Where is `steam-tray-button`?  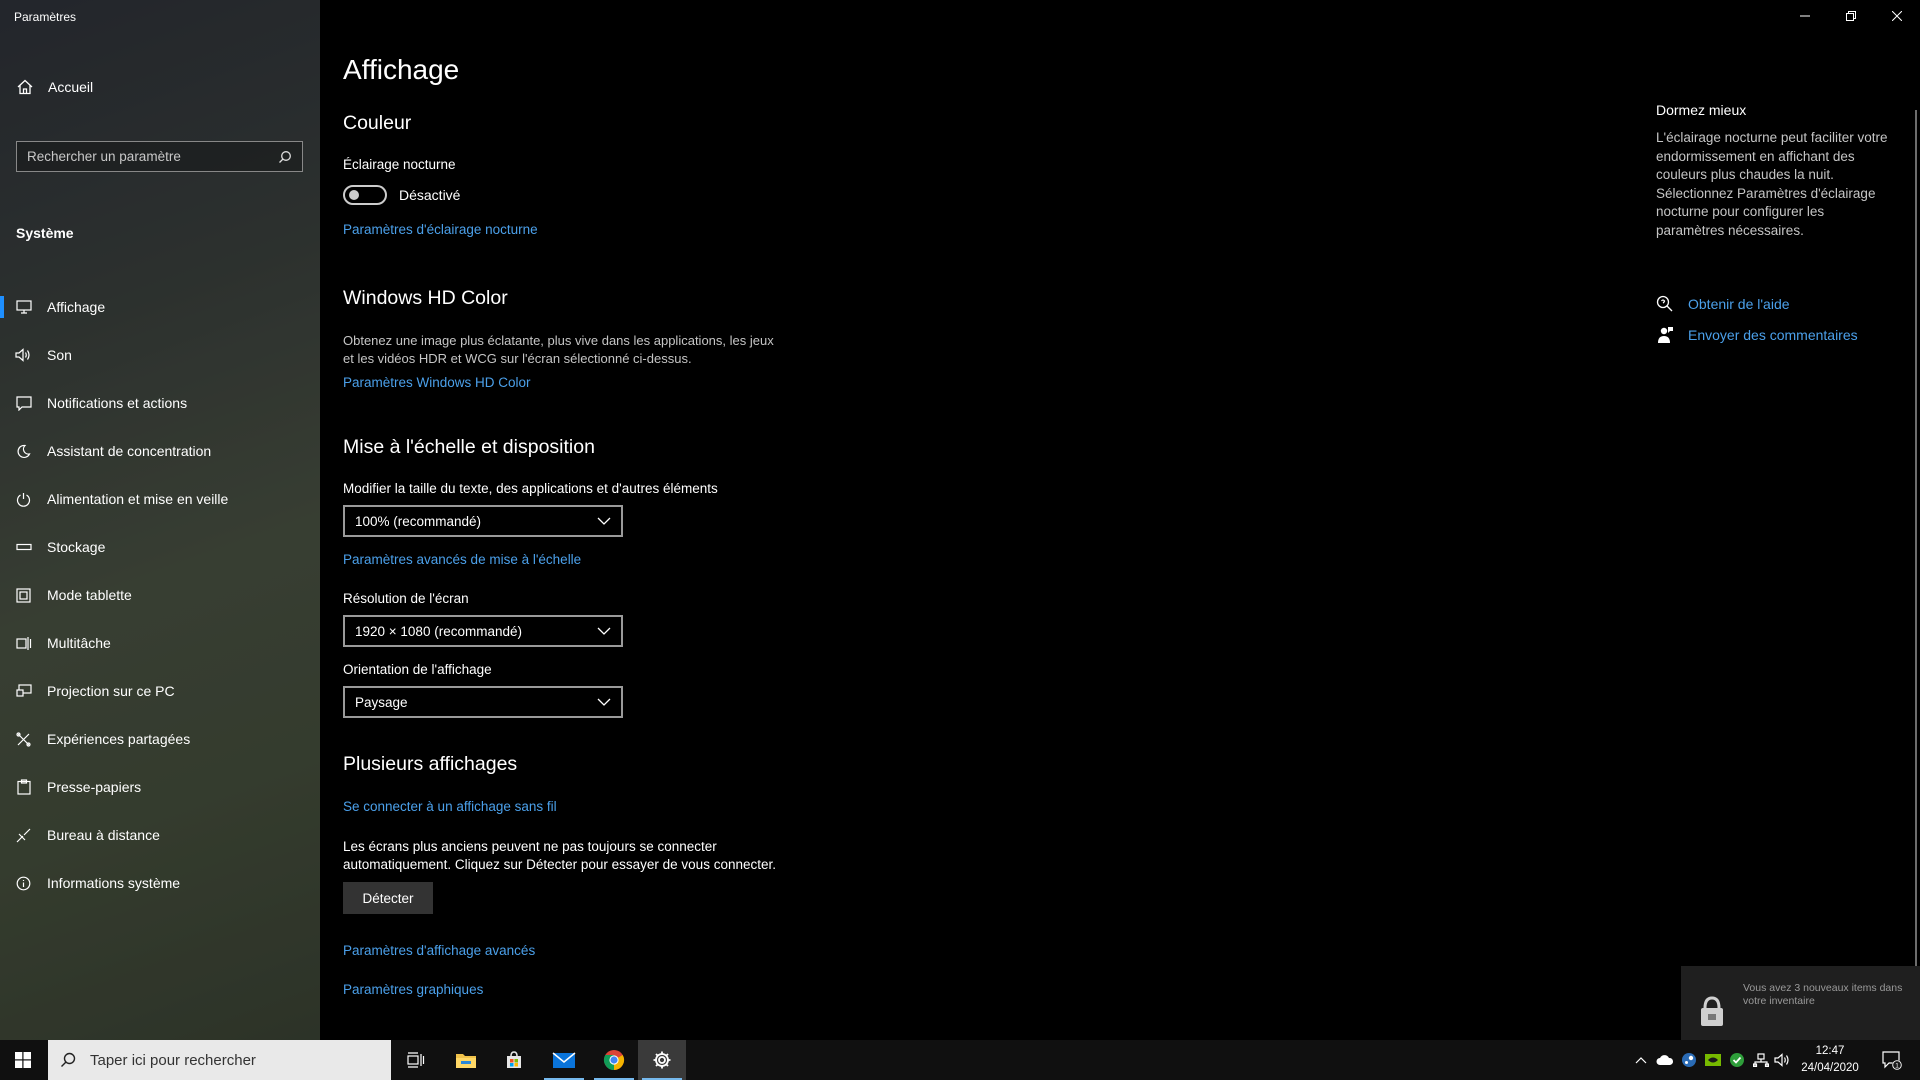
steam-tray-button is located at coordinates (1689, 1060).